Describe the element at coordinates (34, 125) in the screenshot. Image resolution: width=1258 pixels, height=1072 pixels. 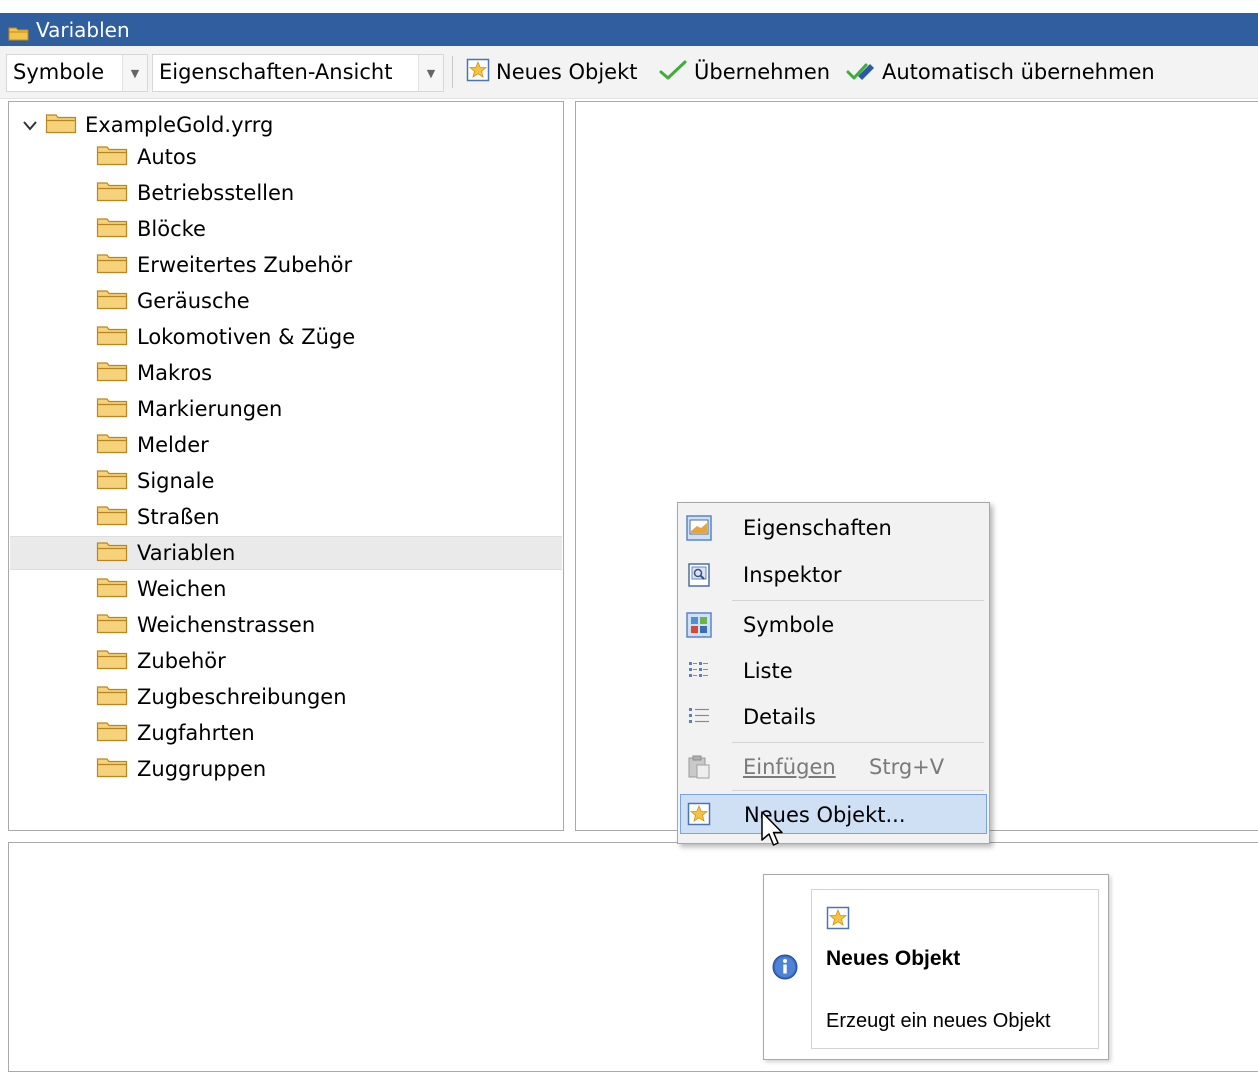
I see `chevron-down-icon` at that location.